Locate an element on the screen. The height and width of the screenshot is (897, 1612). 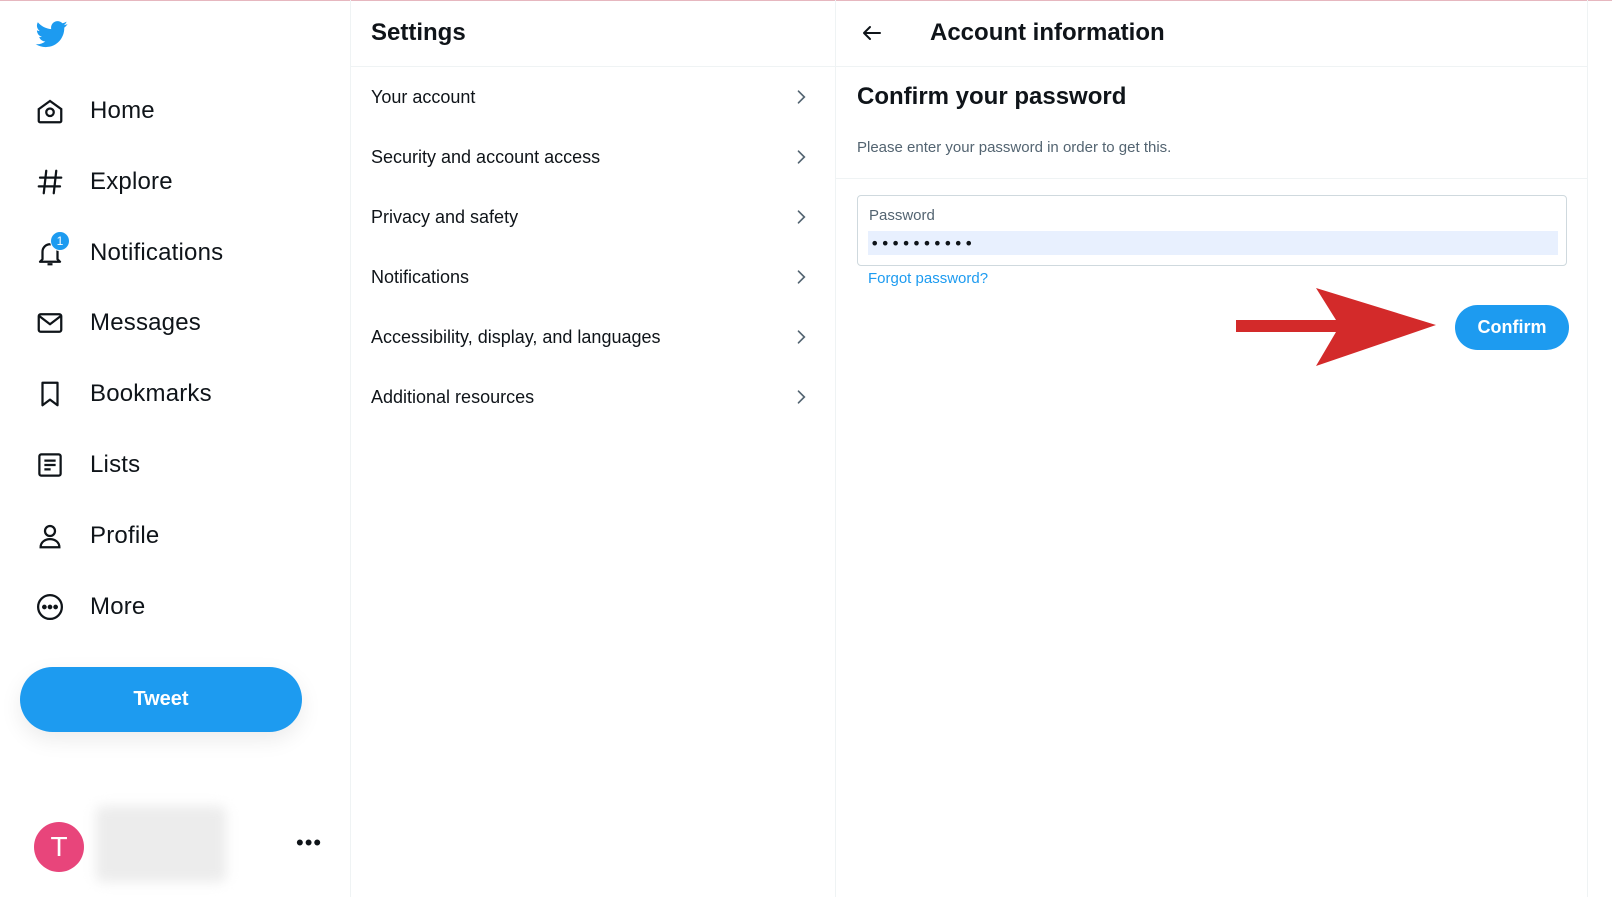
nav-lists-label: Lists is located at coordinates (115, 464).